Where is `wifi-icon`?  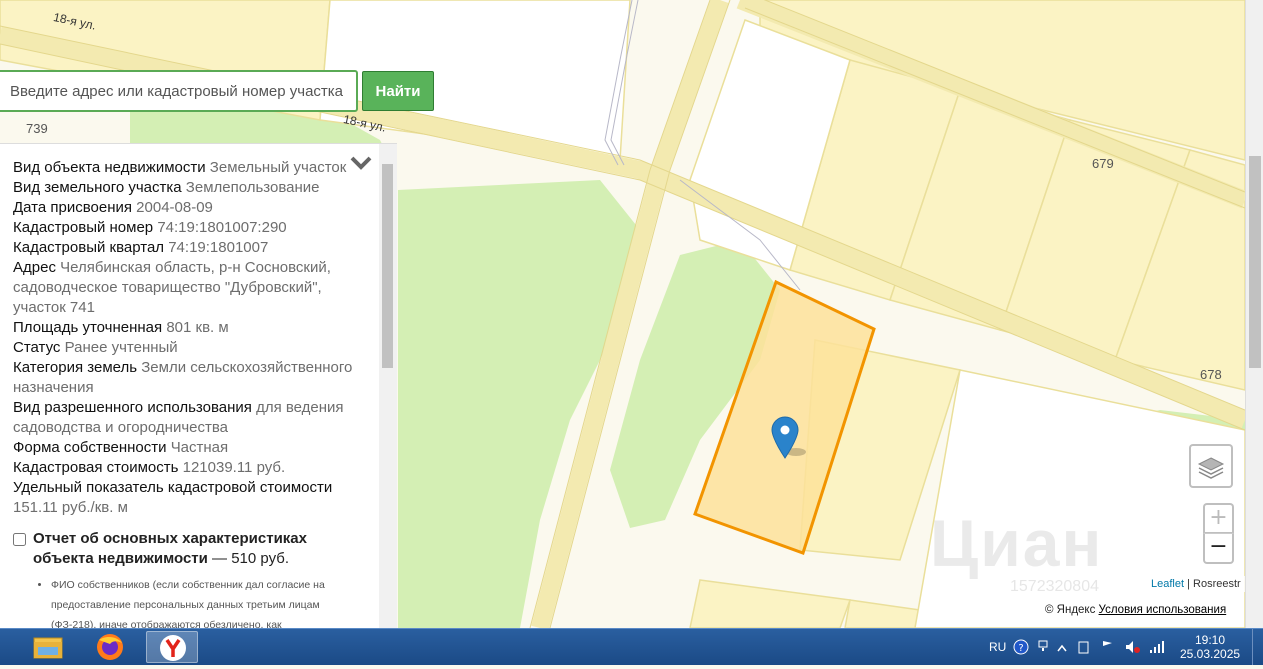 wifi-icon is located at coordinates (1157, 647).